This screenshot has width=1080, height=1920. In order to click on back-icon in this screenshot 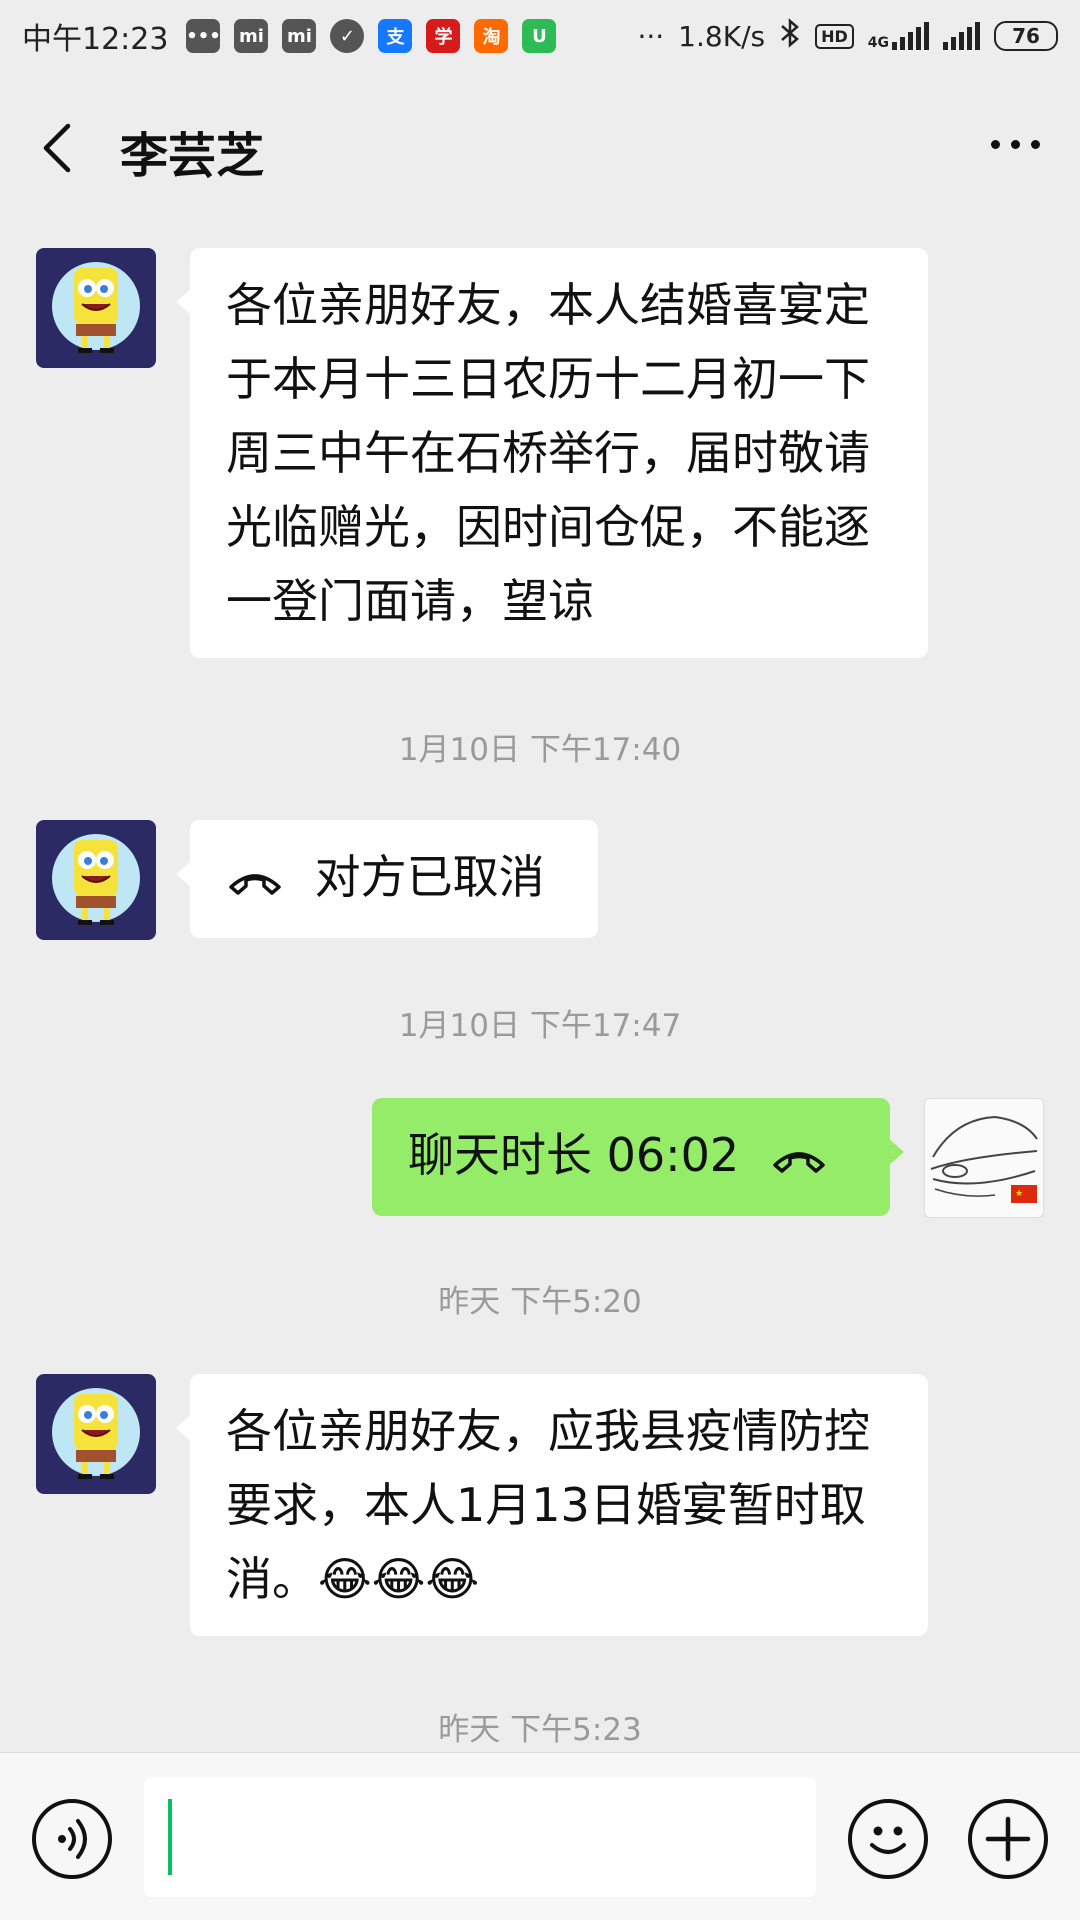, I will do `click(63, 148)`.